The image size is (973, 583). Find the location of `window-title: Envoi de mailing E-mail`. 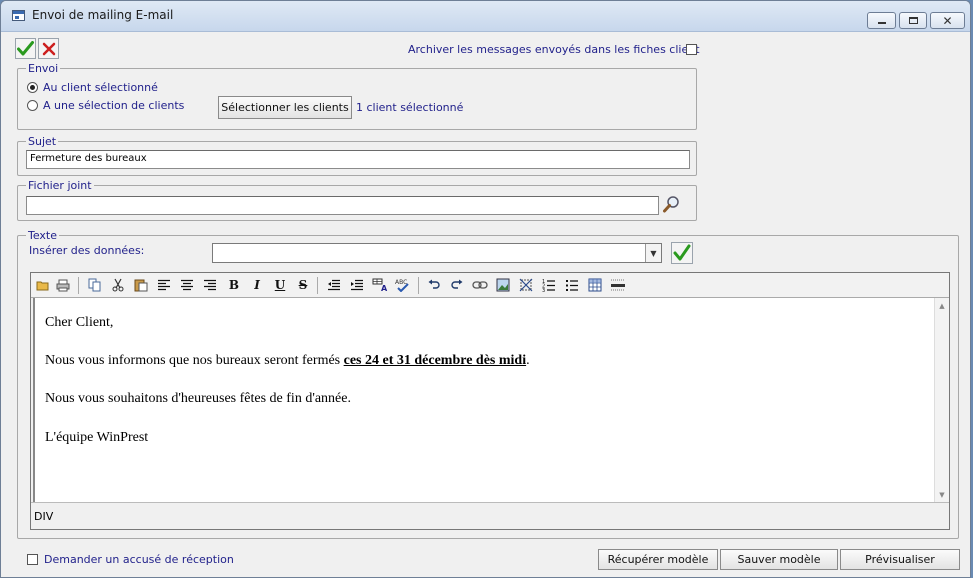

window-title: Envoi de mailing E-mail is located at coordinates (103, 15).